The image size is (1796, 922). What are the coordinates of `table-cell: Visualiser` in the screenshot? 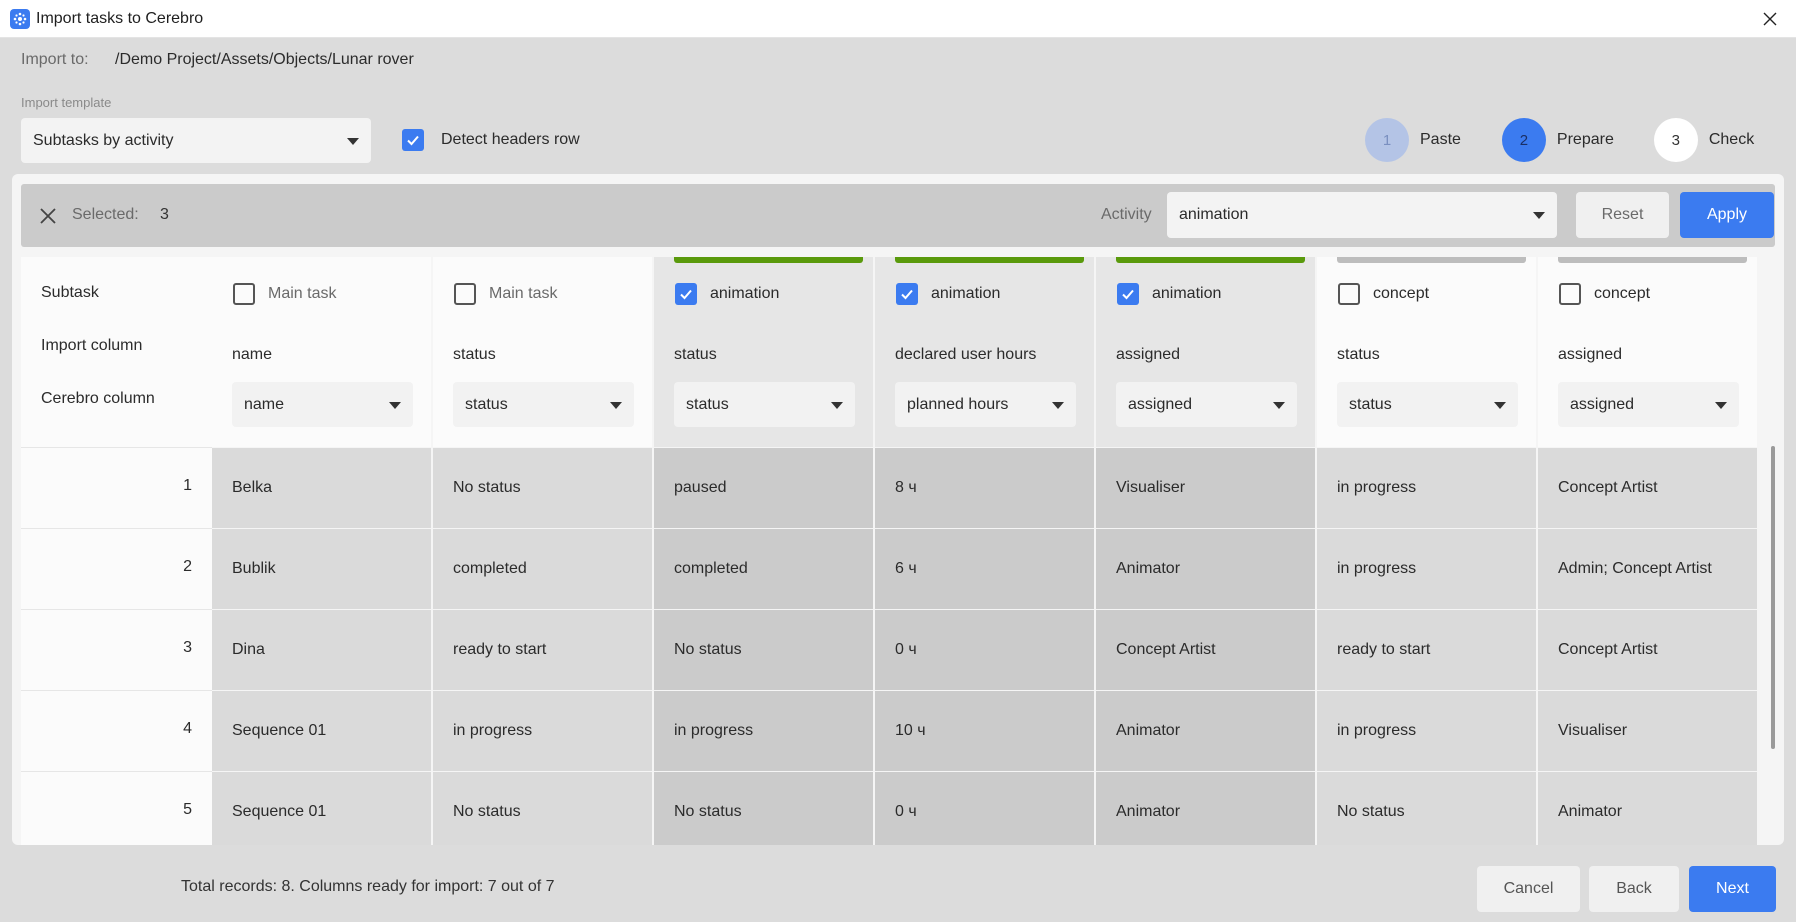 It's located at (1648, 730).